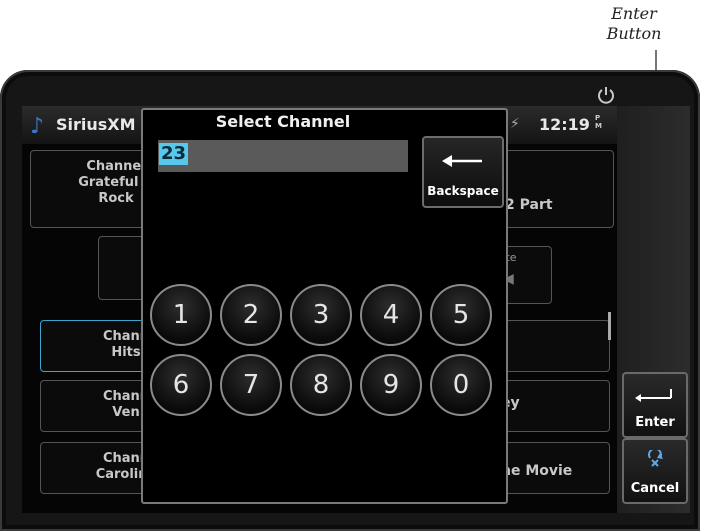 This screenshot has height=531, width=712. Describe the element at coordinates (321, 315) in the screenshot. I see `keypad-key-3: 3` at that location.